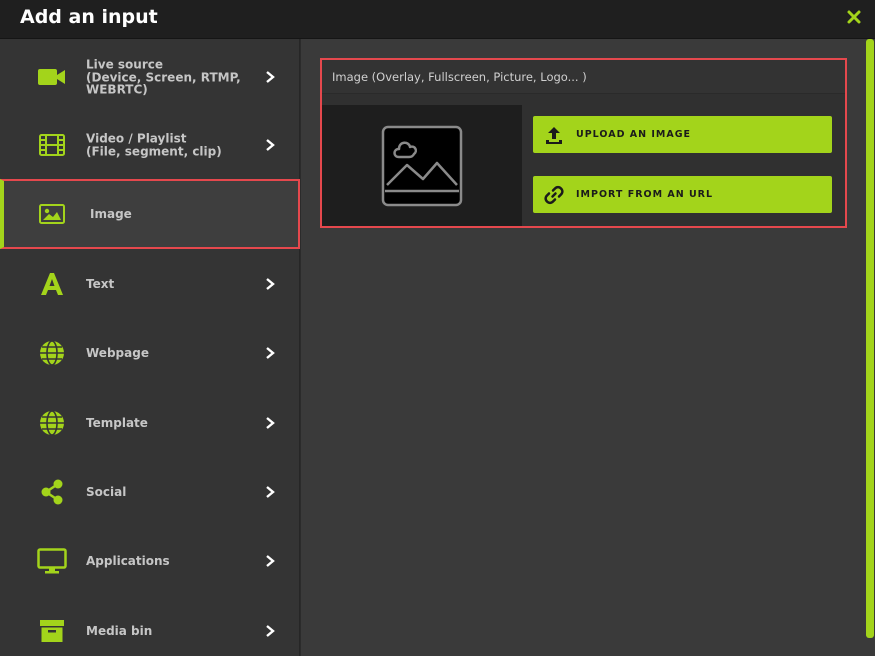 This screenshot has width=875, height=656. I want to click on sidebar-item-label: Video / Playlist (File, segment, clip), so click(154, 144).